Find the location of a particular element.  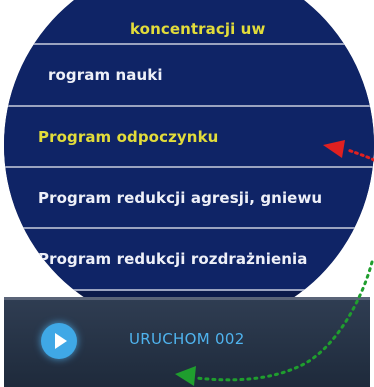

menu-item-label: Program odpoczynku is located at coordinates (128, 136).